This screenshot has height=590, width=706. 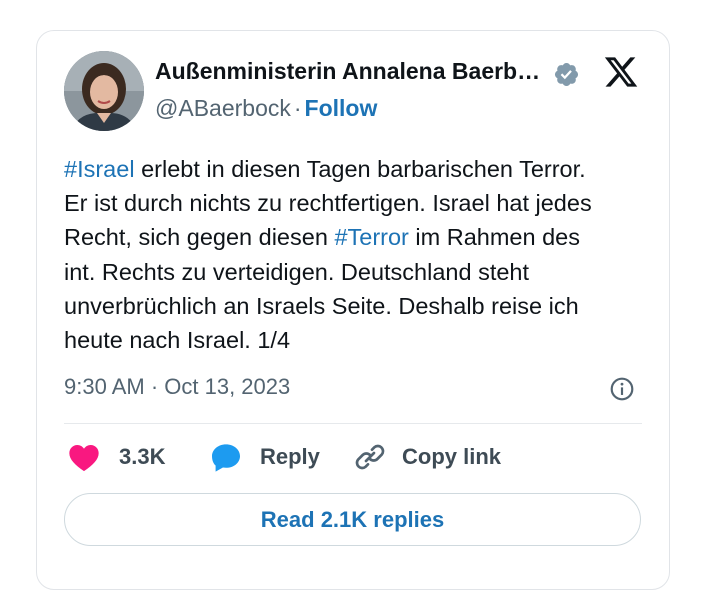 I want to click on x-logo-icon, so click(x=621, y=72).